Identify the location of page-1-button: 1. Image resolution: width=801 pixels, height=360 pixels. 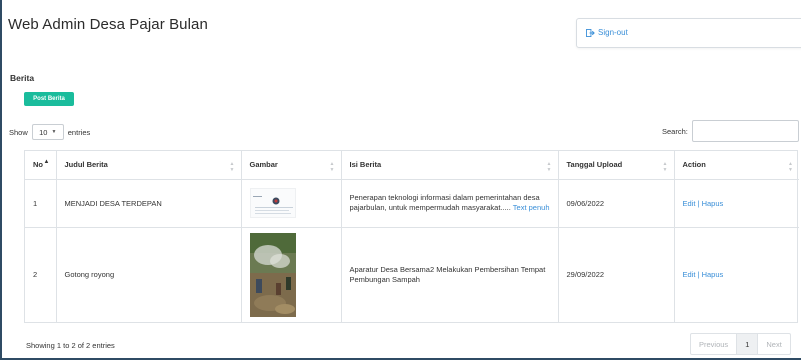
(748, 344).